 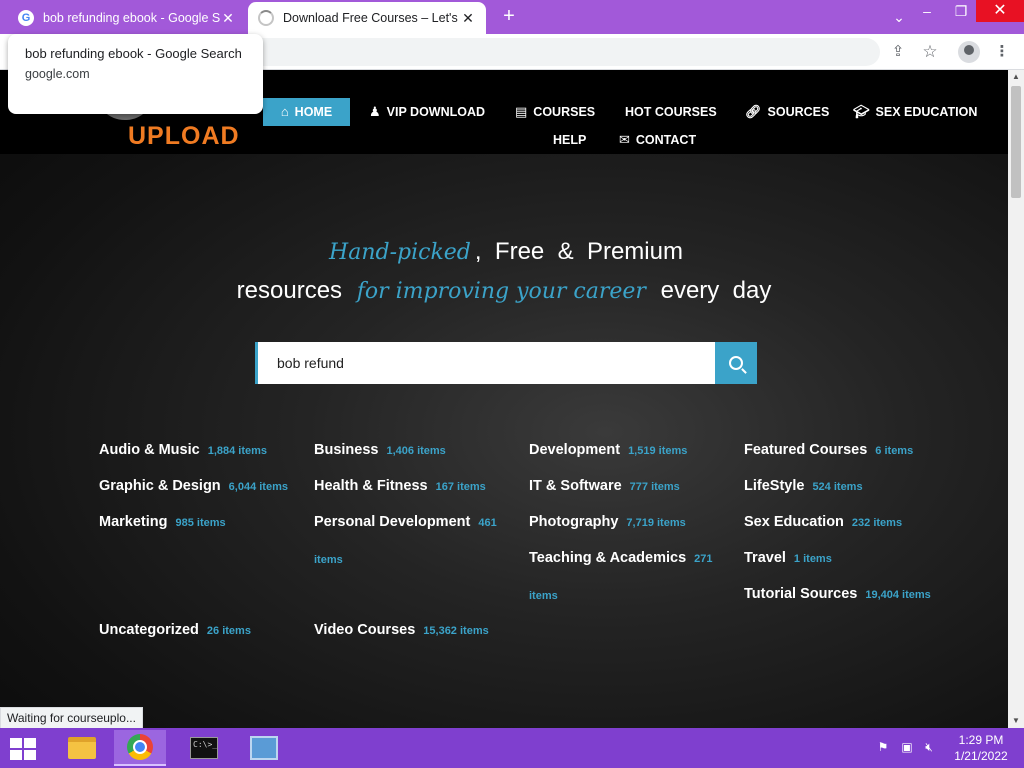 What do you see at coordinates (961, 11) in the screenshot?
I see `restore-button: ❐` at bounding box center [961, 11].